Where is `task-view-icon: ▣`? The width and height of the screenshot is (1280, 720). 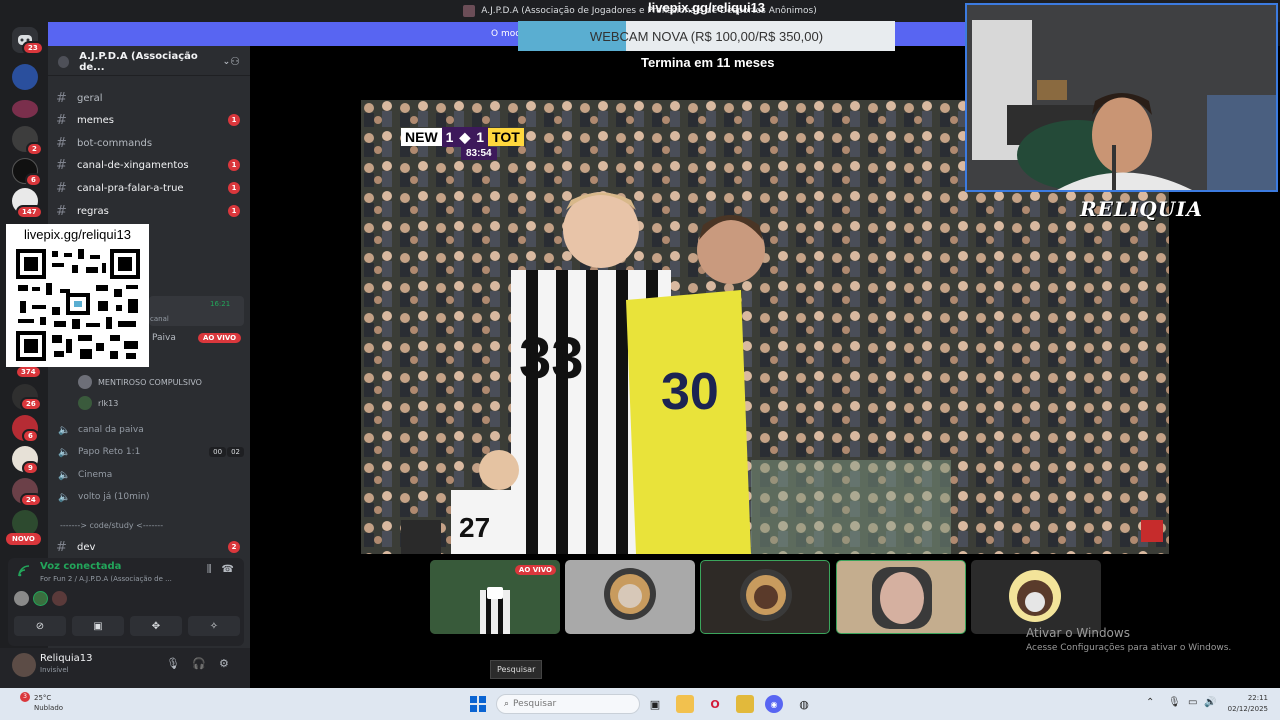 task-view-icon: ▣ is located at coordinates (655, 704).